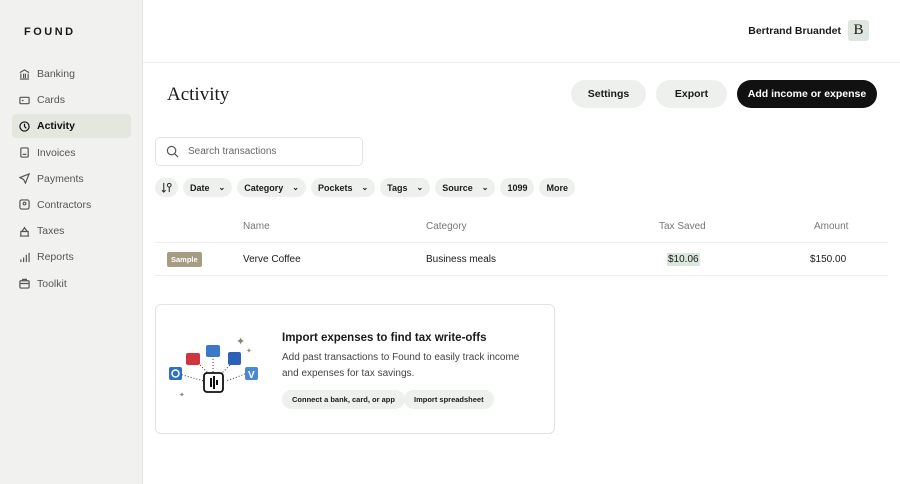  What do you see at coordinates (272, 259) in the screenshot?
I see `row-name: Verve Coffee` at bounding box center [272, 259].